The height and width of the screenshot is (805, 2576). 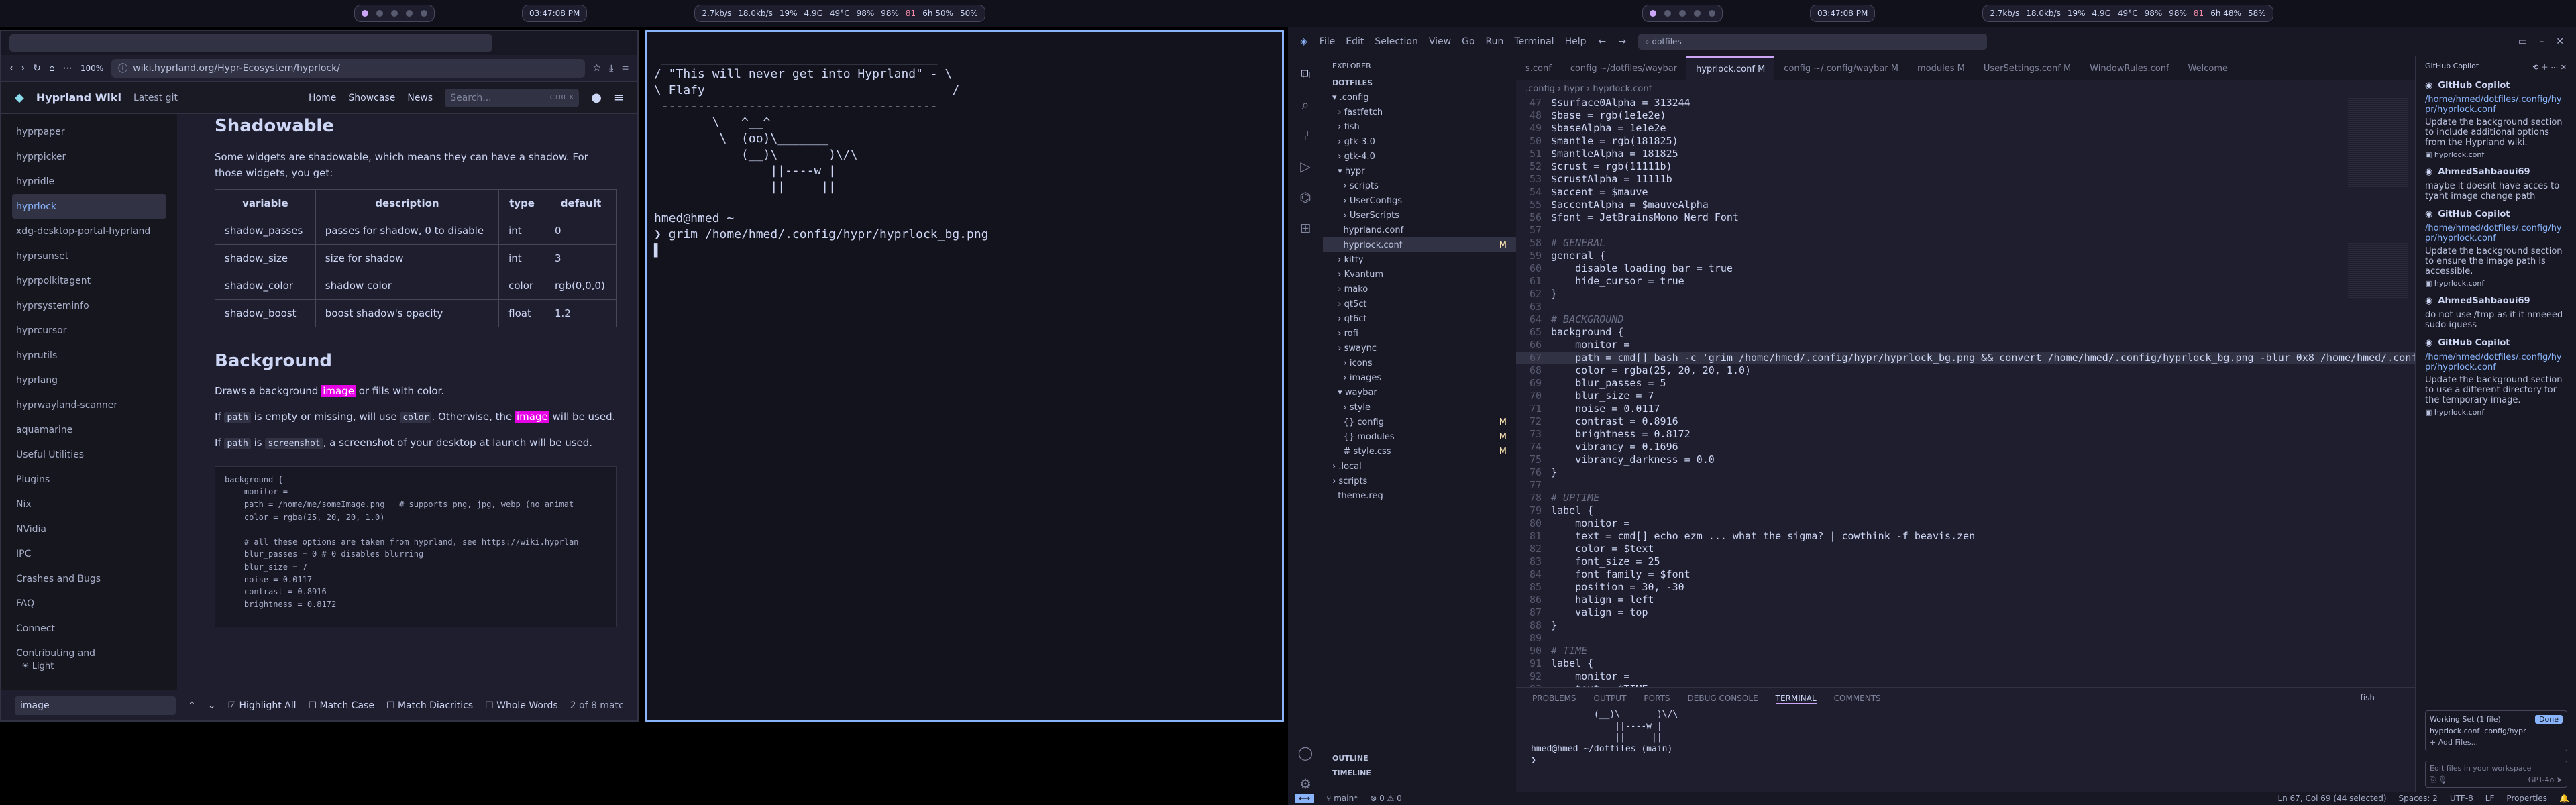 I want to click on sidebar-item: Nix, so click(x=89, y=504).